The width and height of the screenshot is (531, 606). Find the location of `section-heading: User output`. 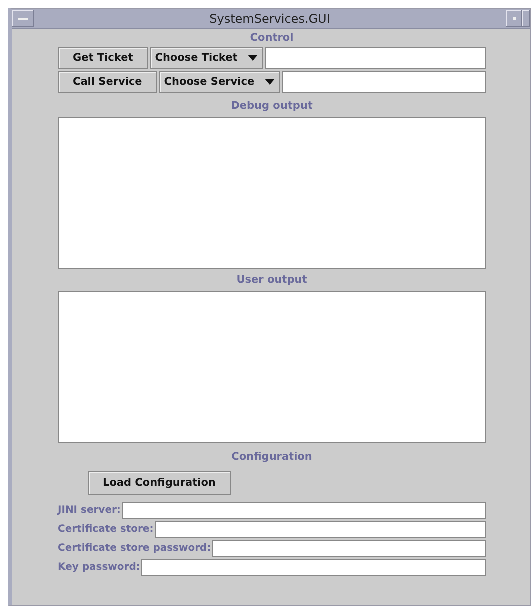

section-heading: User output is located at coordinates (272, 280).